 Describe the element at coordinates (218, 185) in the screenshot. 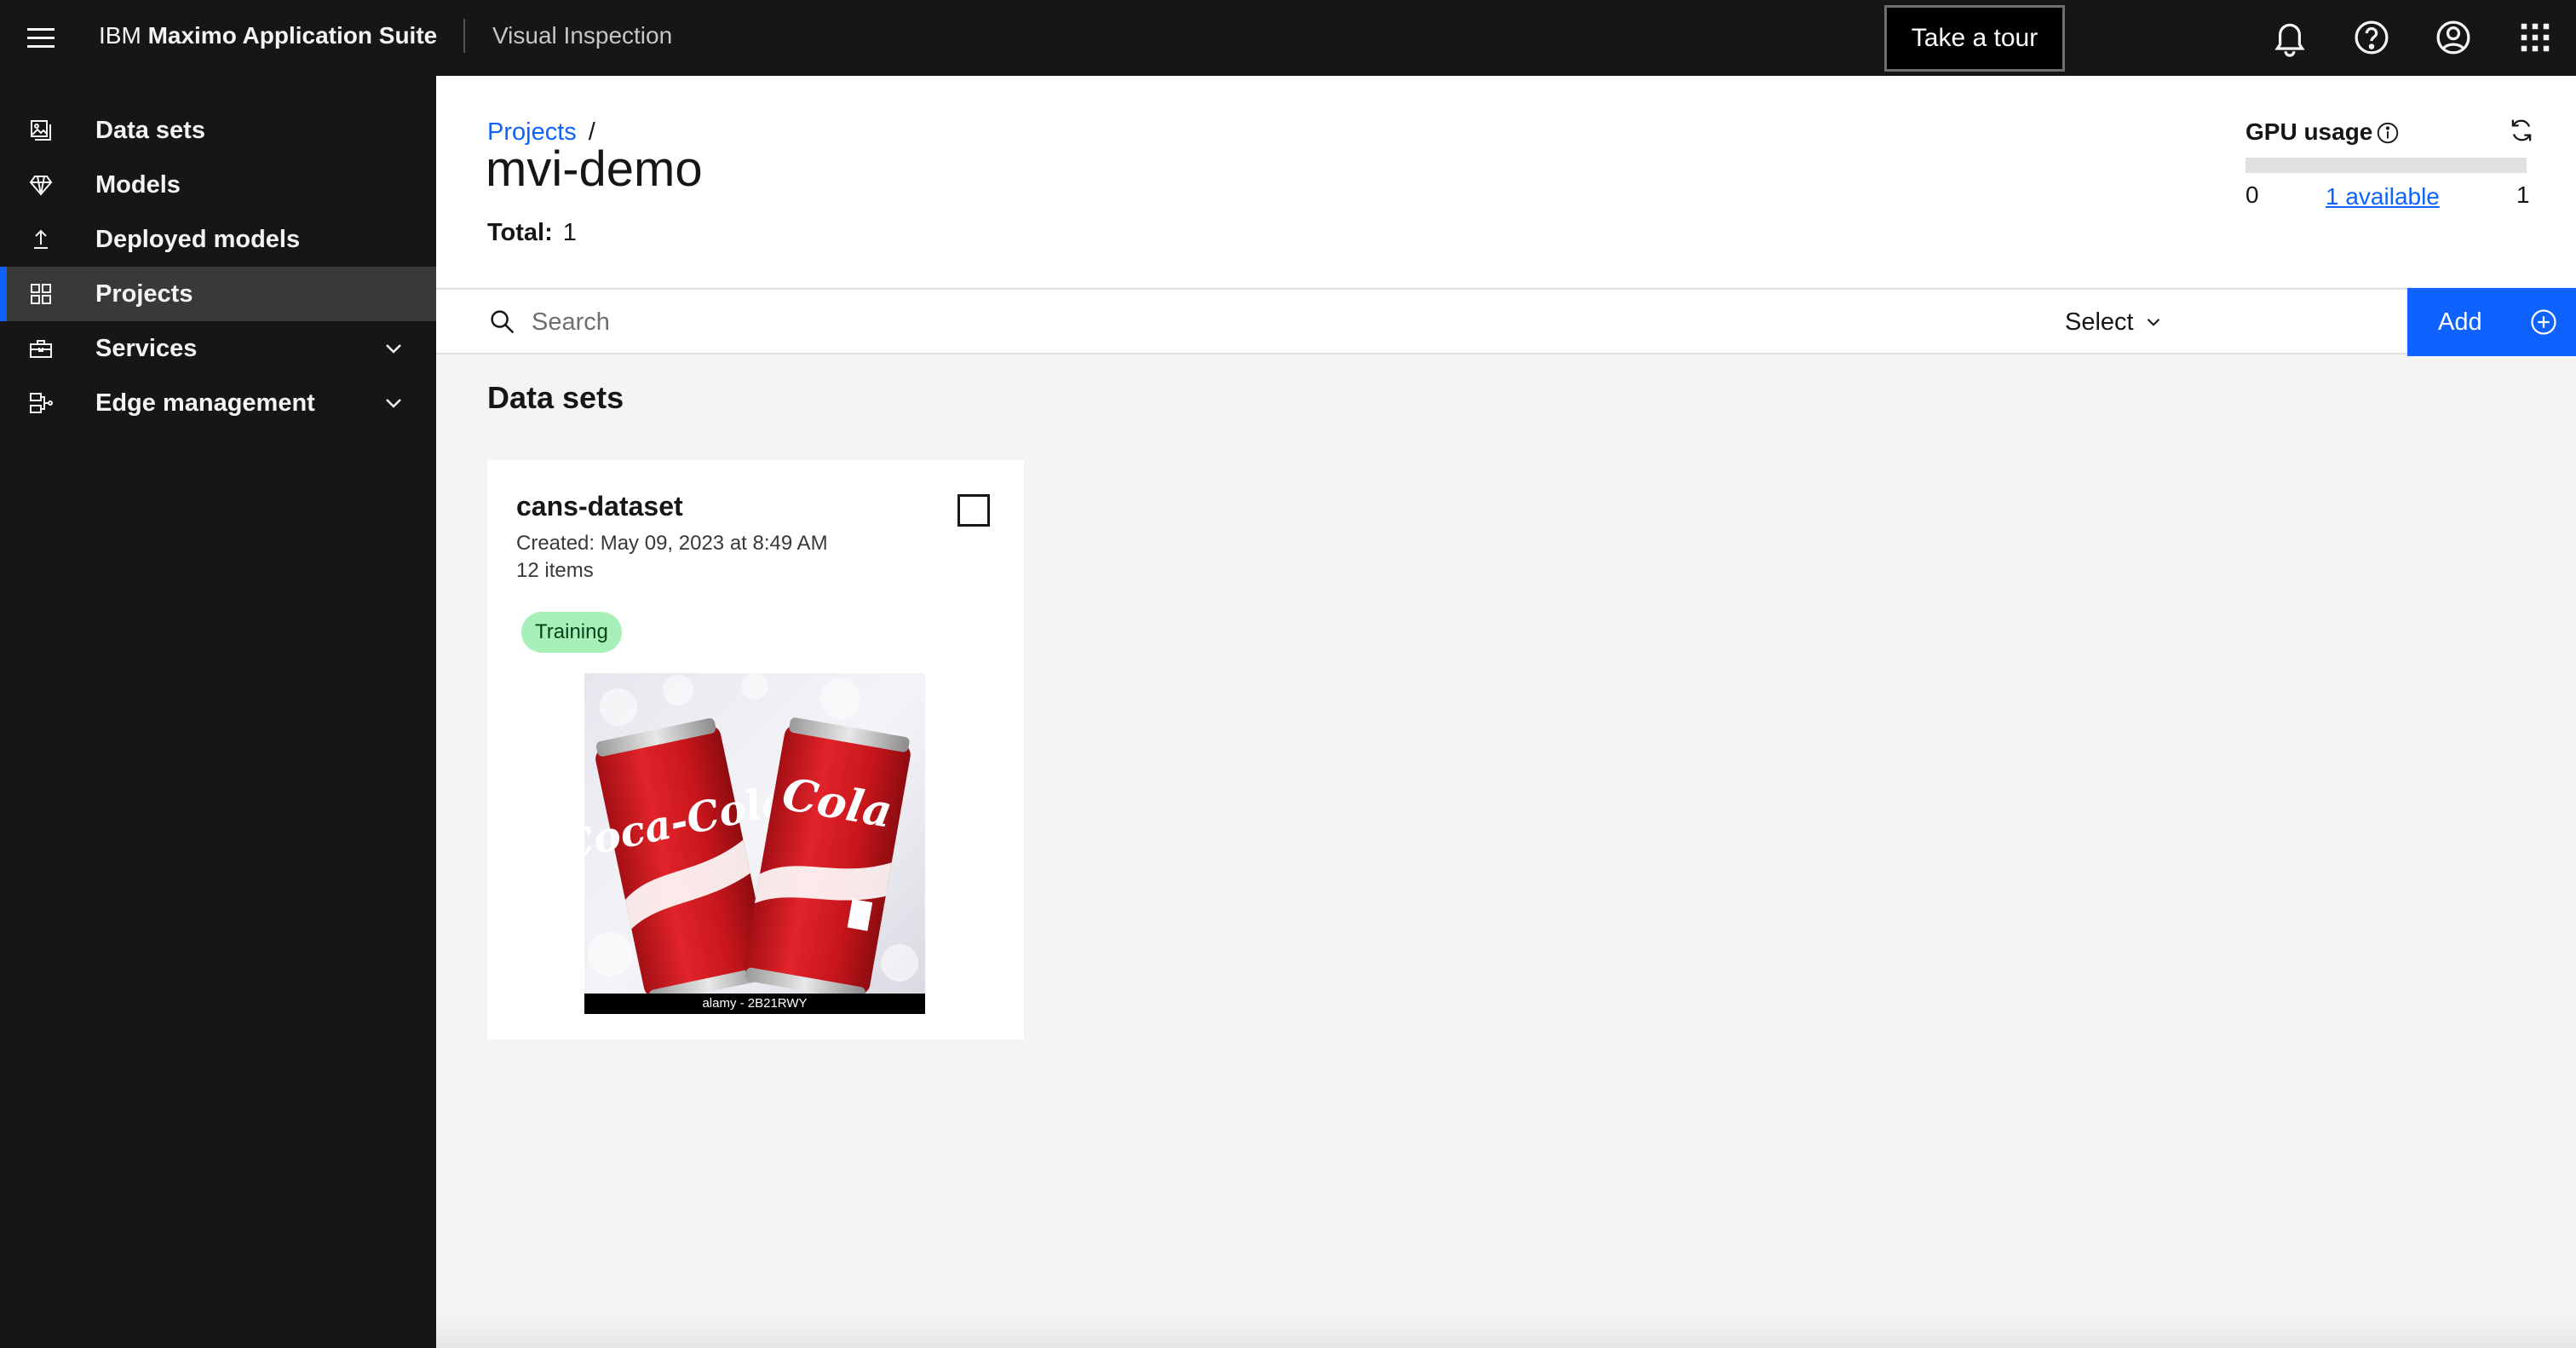

I see `sidebar-item-models: Models` at that location.